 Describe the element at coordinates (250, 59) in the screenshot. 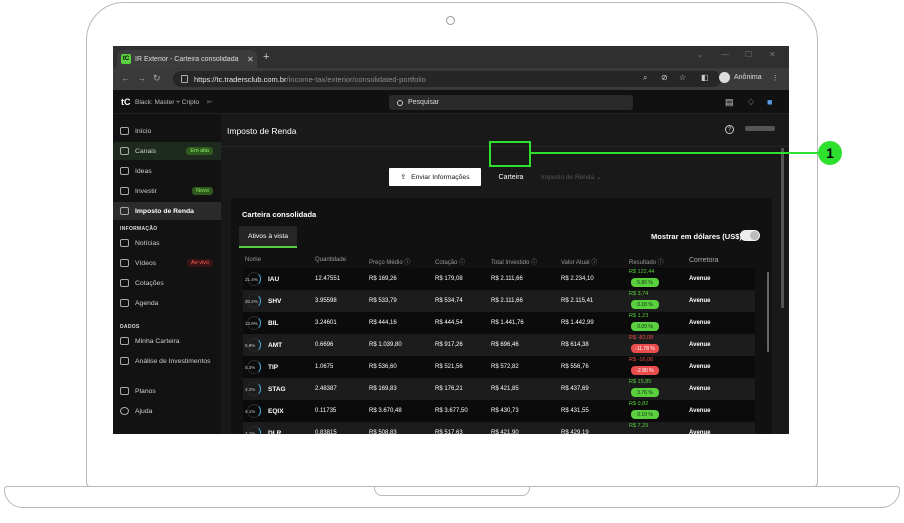

I see `close-icon: ✕` at that location.